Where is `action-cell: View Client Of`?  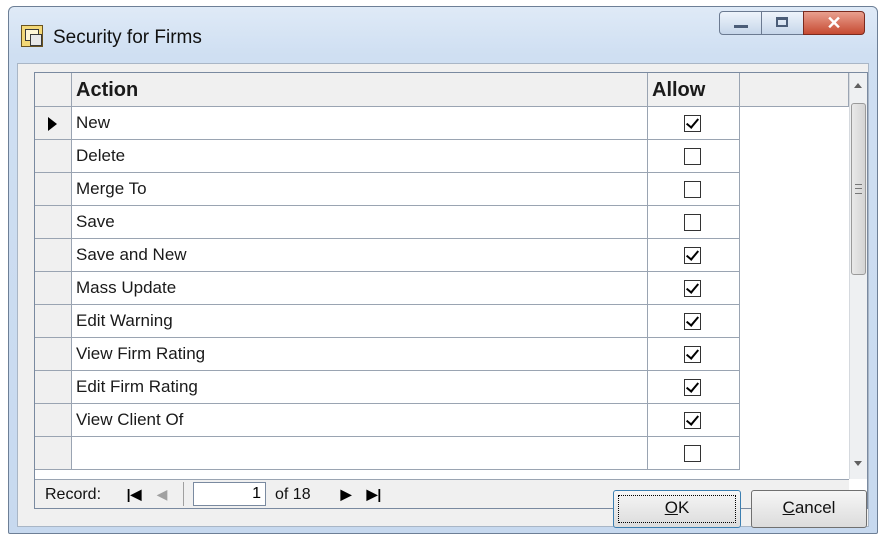
action-cell: View Client Of is located at coordinates (360, 420).